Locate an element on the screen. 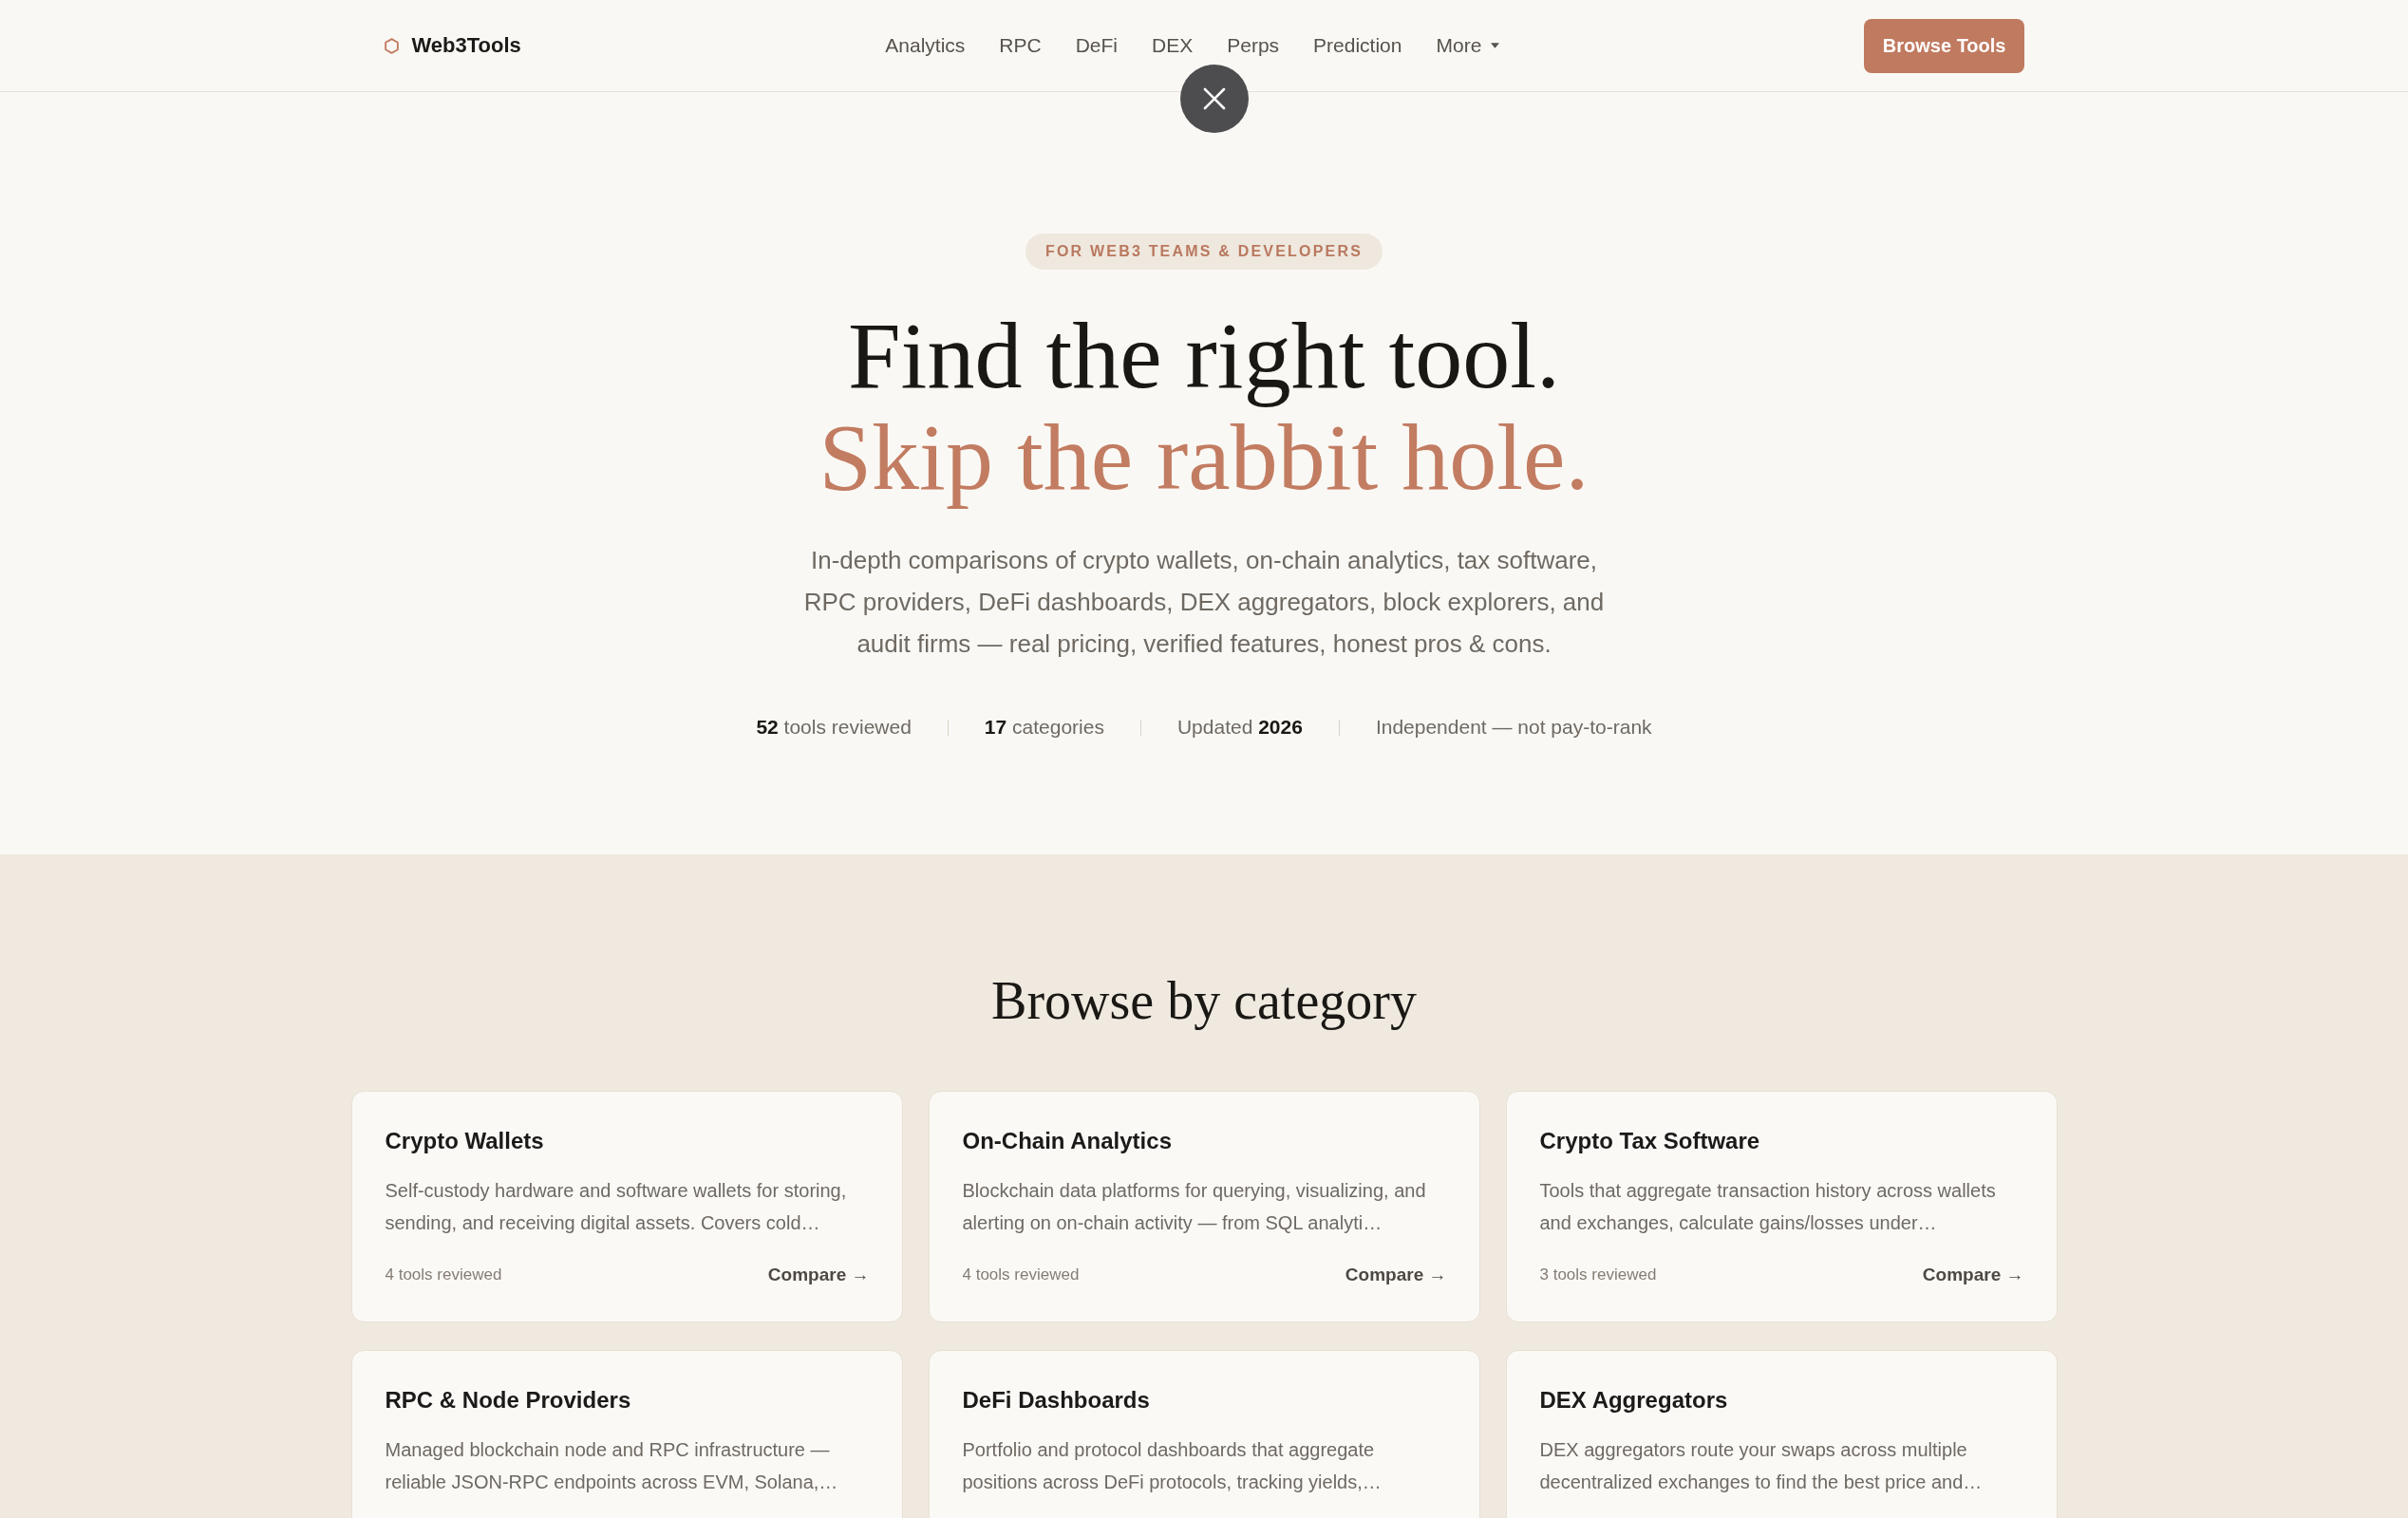  hero-description: In-depth comparisons of crypto wallets, on-chain analytics, tax software, RPC providers, DeFi dashboards, DEX aggregators, block explorers, and audit firms — real pricing, verified features, honest pros & cons. is located at coordinates (1204, 602).